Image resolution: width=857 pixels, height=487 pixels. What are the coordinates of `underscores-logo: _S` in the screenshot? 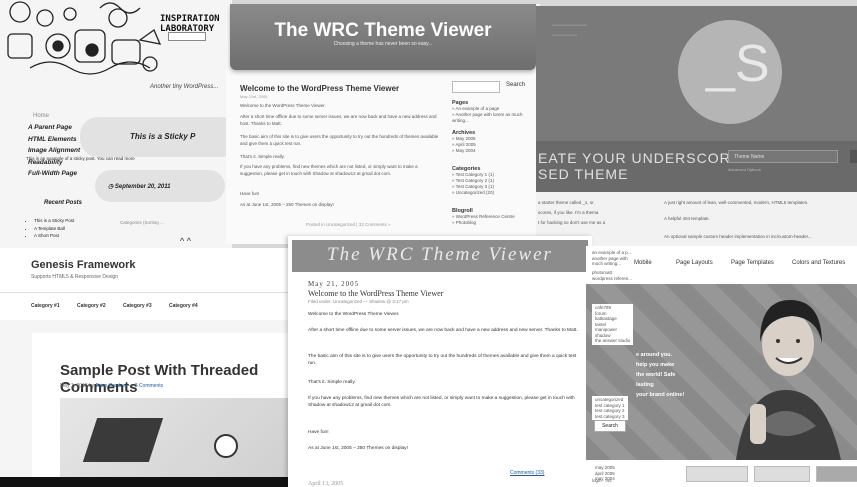 It's located at (738, 64).